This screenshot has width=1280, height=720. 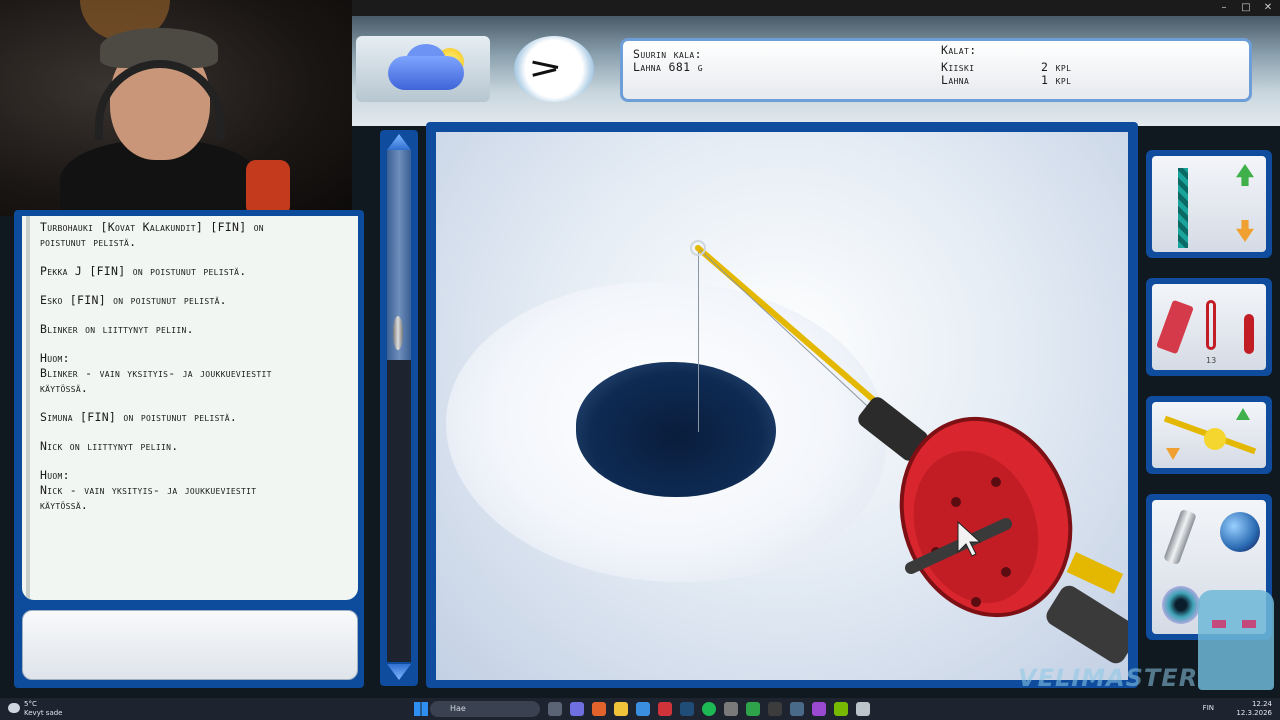 What do you see at coordinates (139, 417) in the screenshot?
I see `chat-message: Simuna [FIN] on poistunut pelistä.` at bounding box center [139, 417].